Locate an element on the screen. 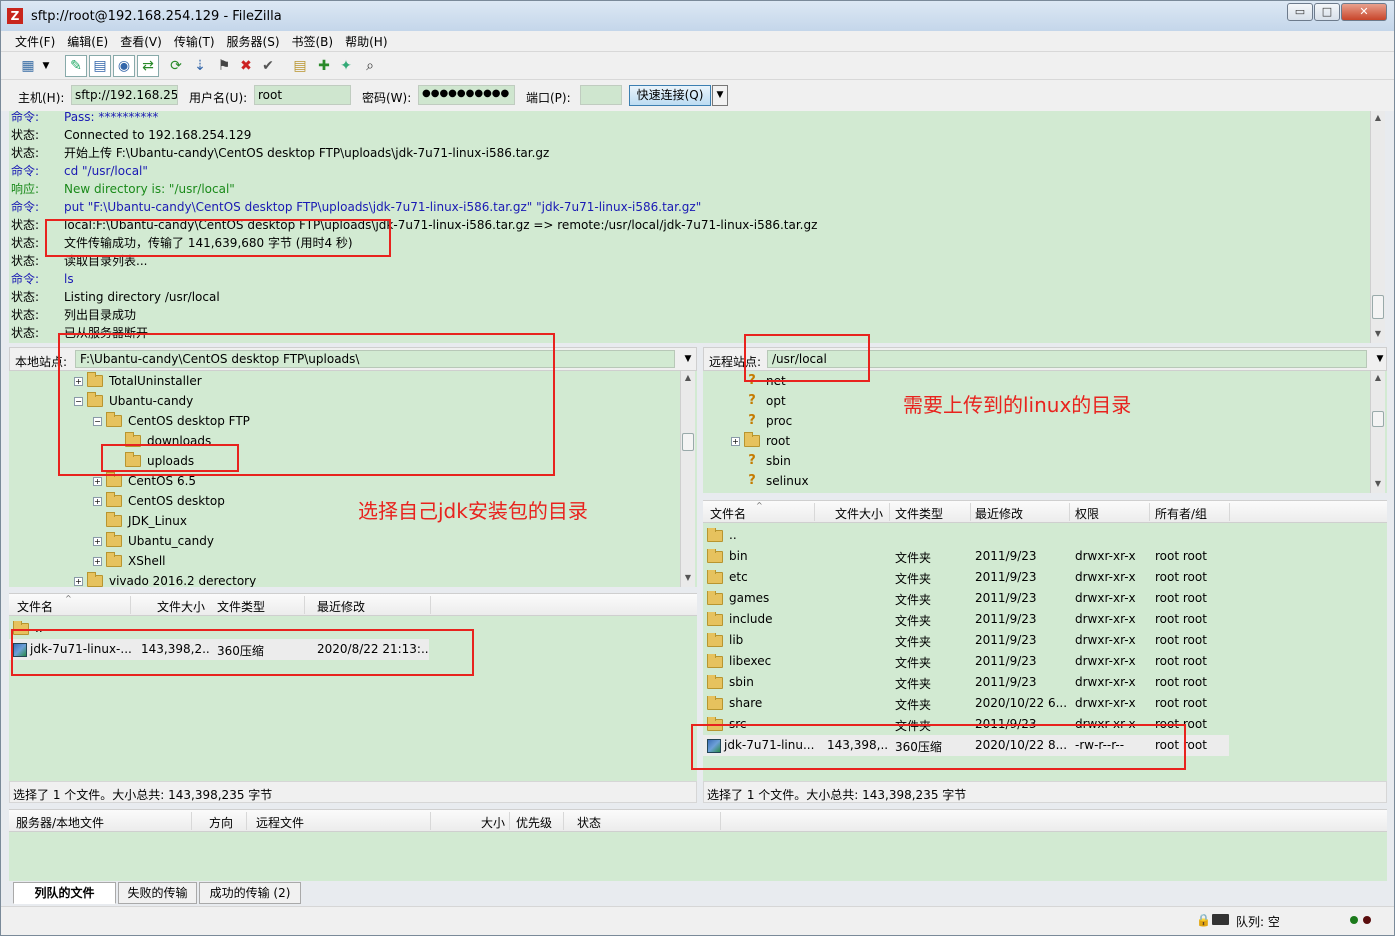  file-row: include 文件夹 2011/9/23 drwxr-xr-x root root is located at coordinates (966, 619).